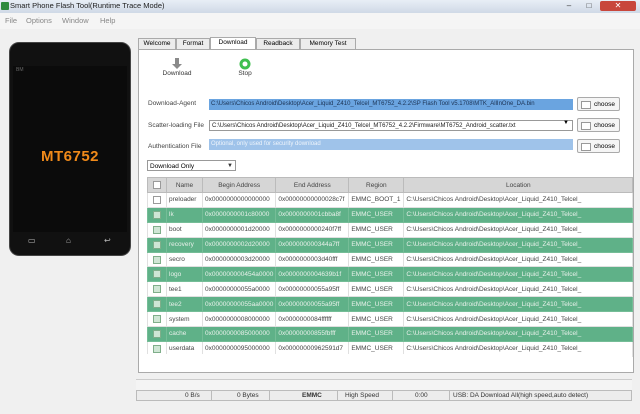 This screenshot has height=414, width=640. I want to click on auth-label: Authentication File, so click(175, 146).